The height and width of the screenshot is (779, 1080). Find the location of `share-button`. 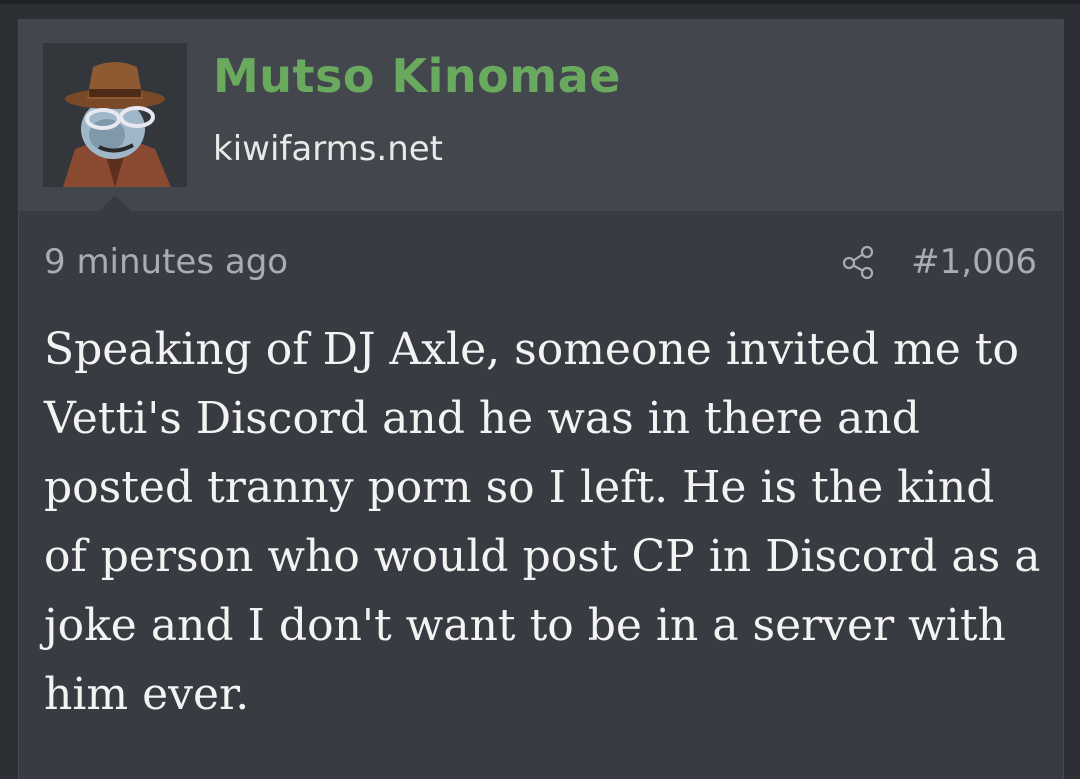

share-button is located at coordinates (859, 261).